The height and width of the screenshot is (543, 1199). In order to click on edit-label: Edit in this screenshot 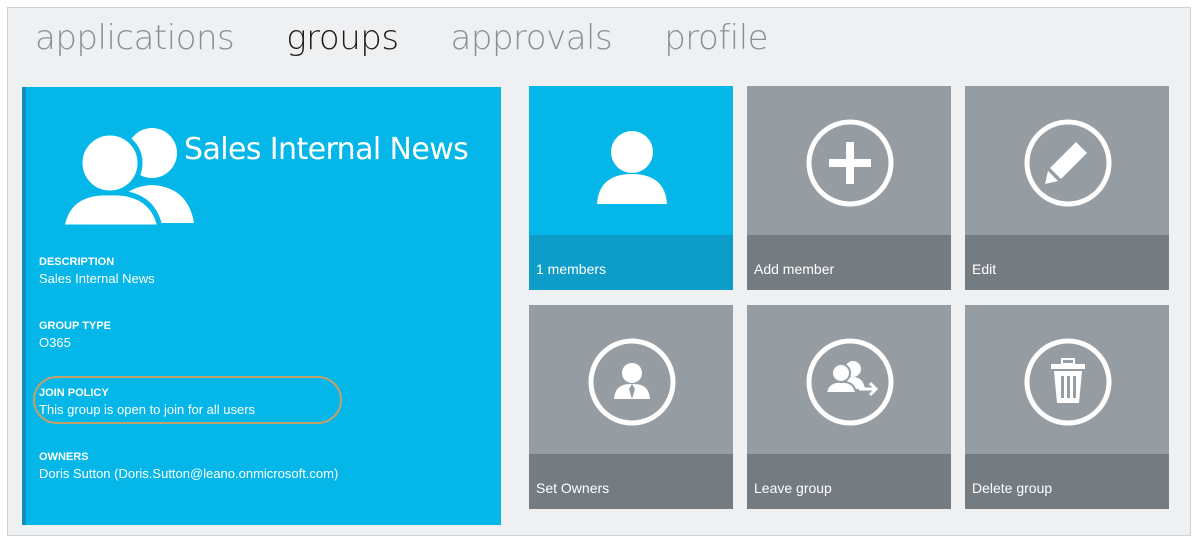, I will do `click(1067, 262)`.